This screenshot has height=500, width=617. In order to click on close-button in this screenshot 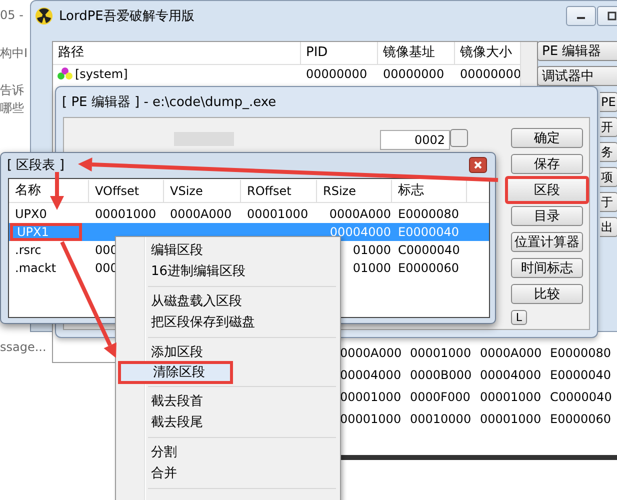, I will do `click(478, 165)`.